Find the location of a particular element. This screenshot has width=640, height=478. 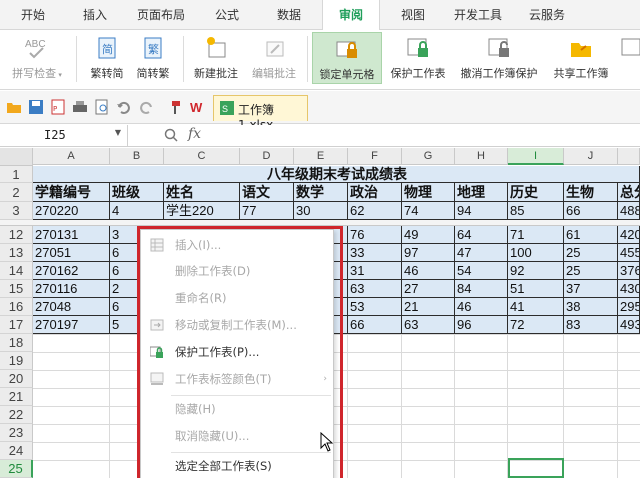

header-cell: 物理 is located at coordinates (428, 192).